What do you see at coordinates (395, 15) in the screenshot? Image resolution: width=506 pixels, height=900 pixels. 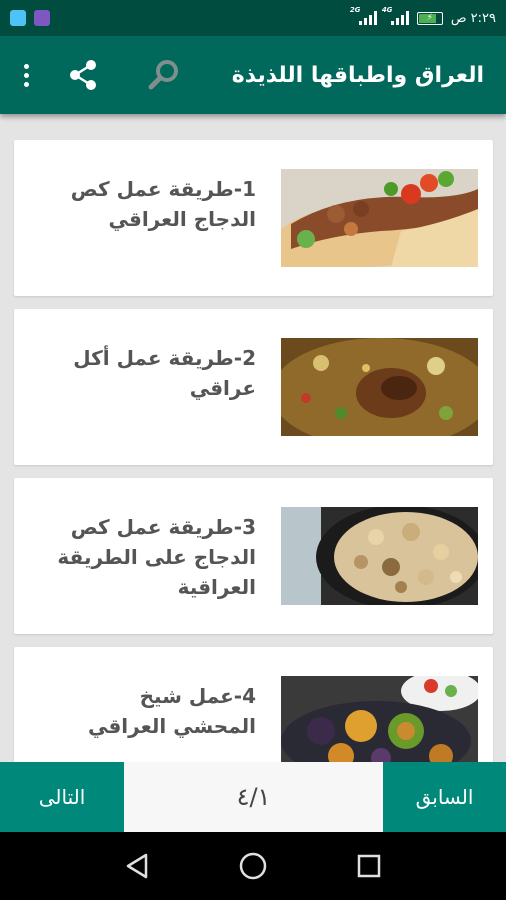 I see `signal-4g-icon: 4G` at bounding box center [395, 15].